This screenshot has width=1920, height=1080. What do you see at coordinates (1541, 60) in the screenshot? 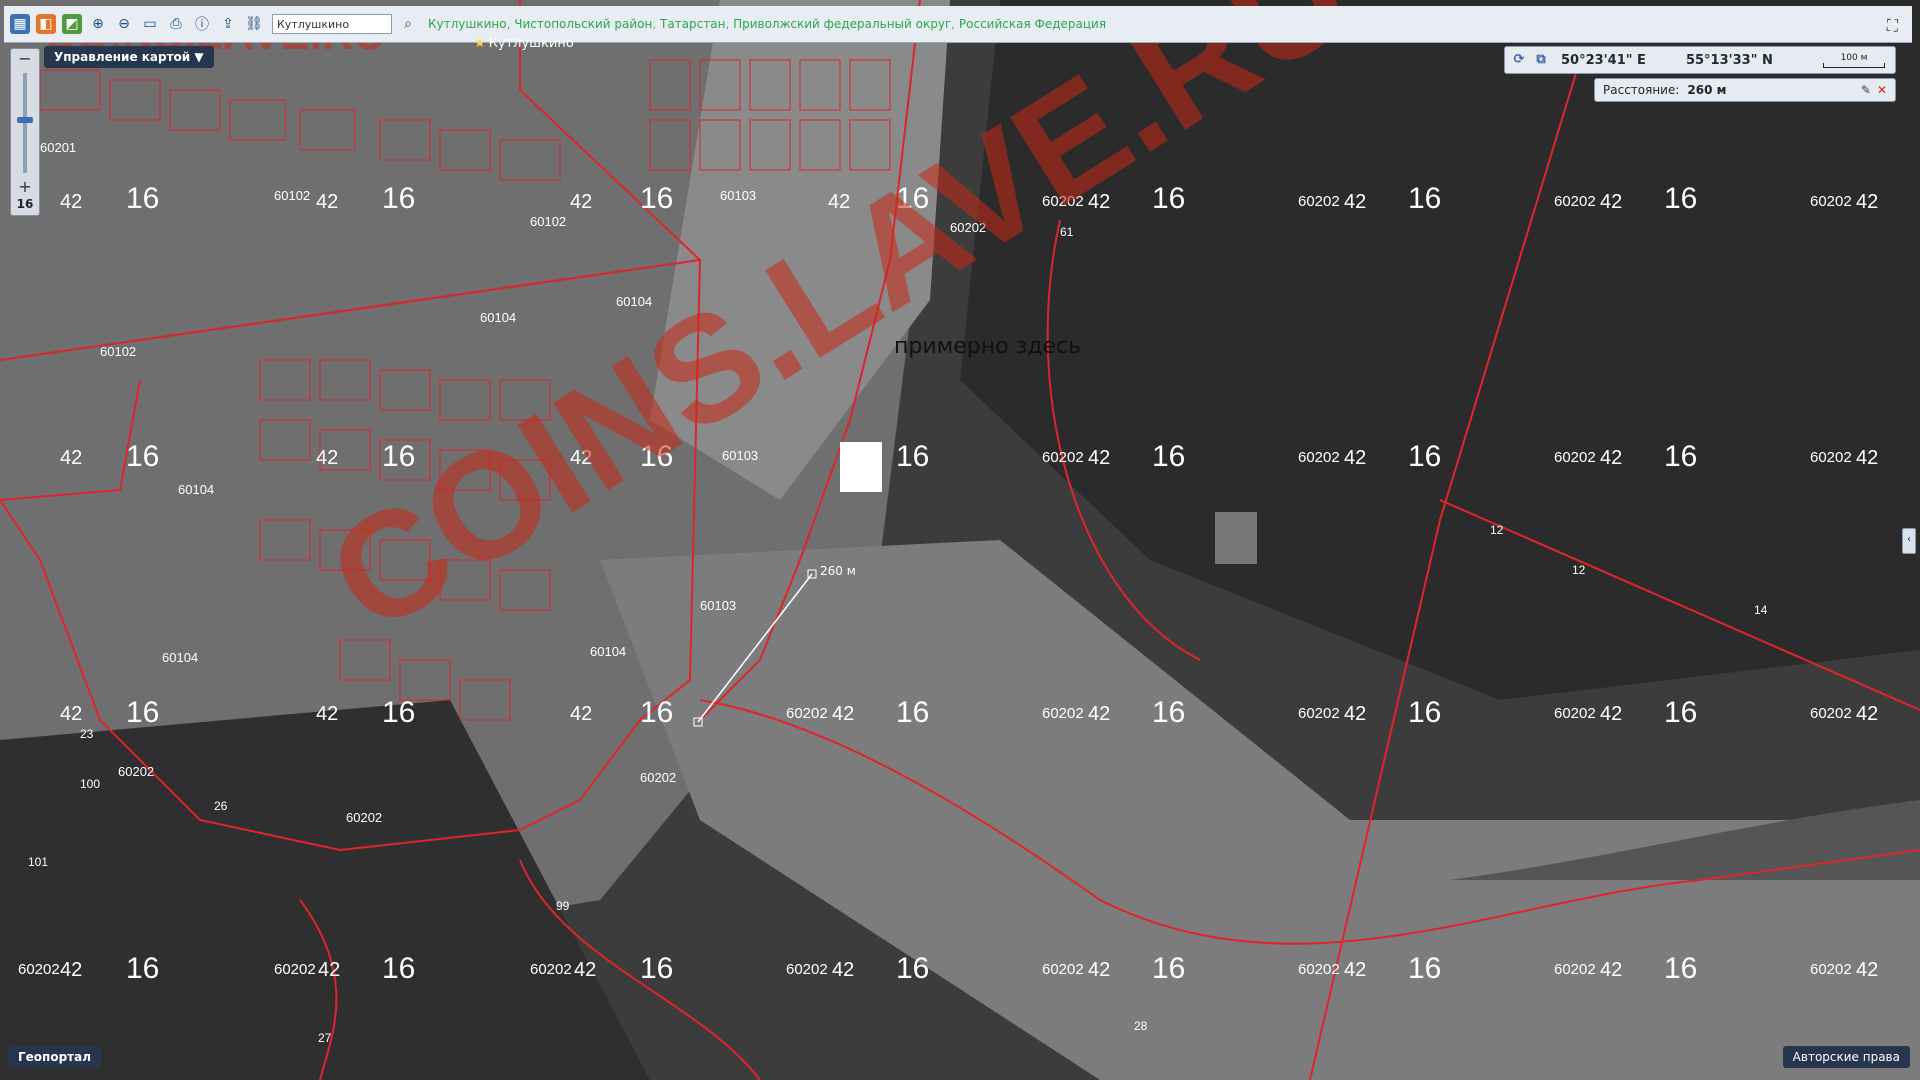
I see `copy-icon: ⧉` at bounding box center [1541, 60].